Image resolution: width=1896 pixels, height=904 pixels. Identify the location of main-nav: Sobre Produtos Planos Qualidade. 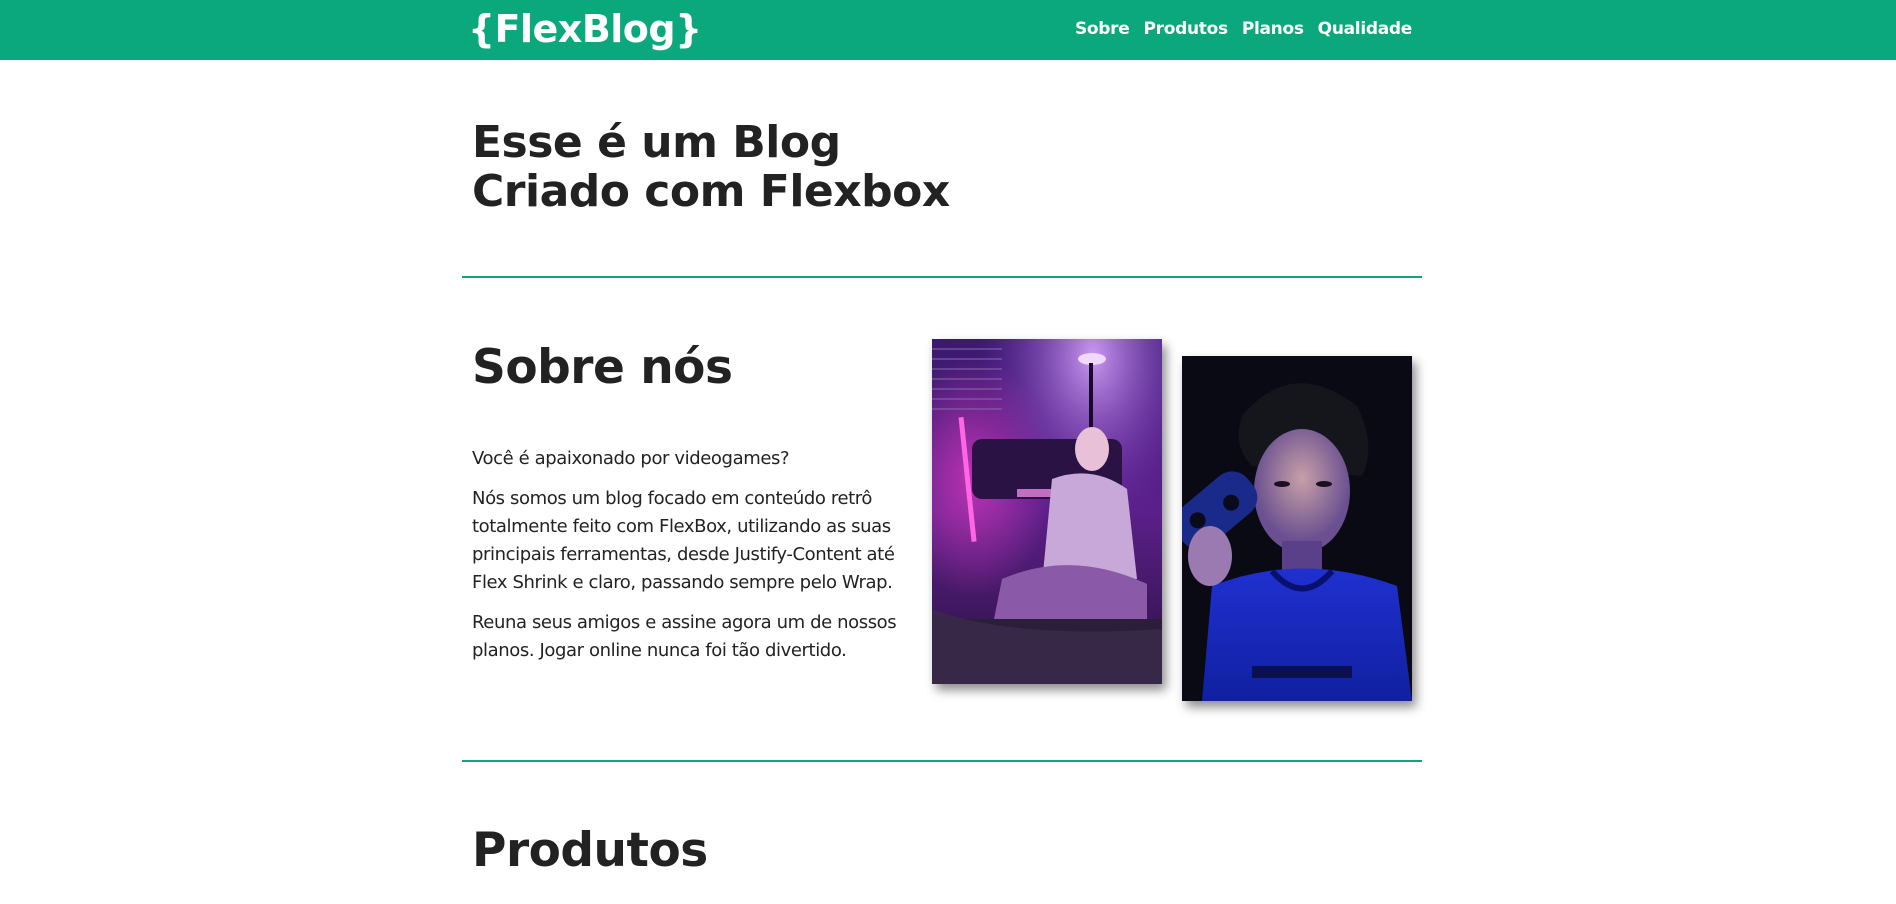
(1243, 29).